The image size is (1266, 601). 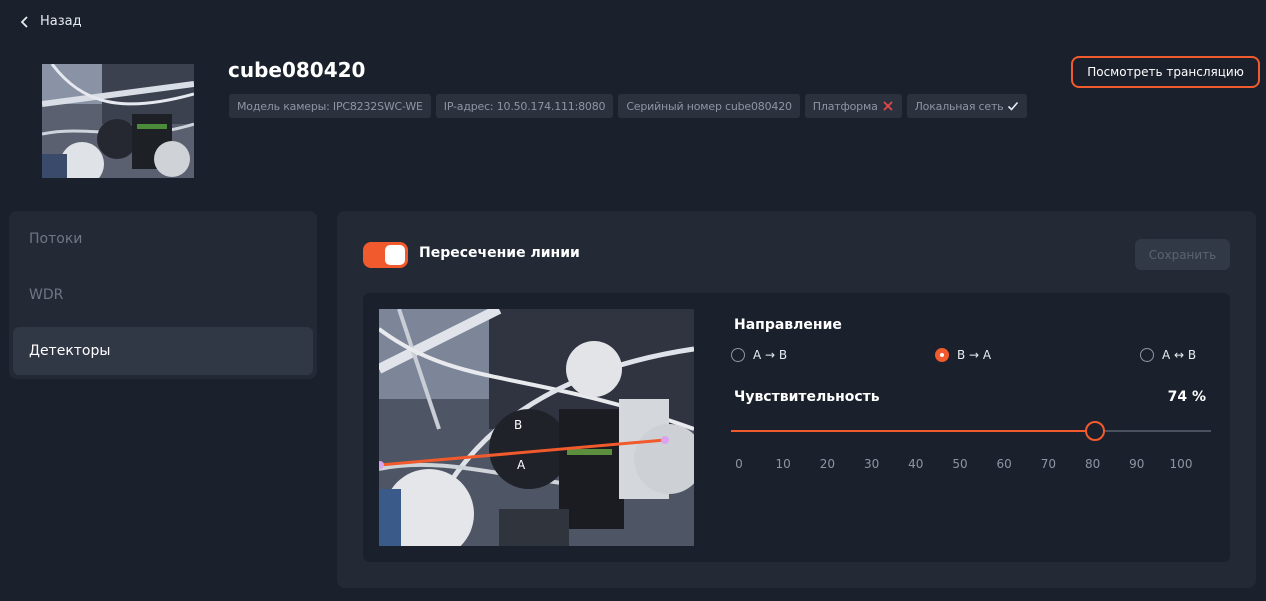 What do you see at coordinates (1165, 72) in the screenshot?
I see `watch-stream-button: Посмотреть трансляцию` at bounding box center [1165, 72].